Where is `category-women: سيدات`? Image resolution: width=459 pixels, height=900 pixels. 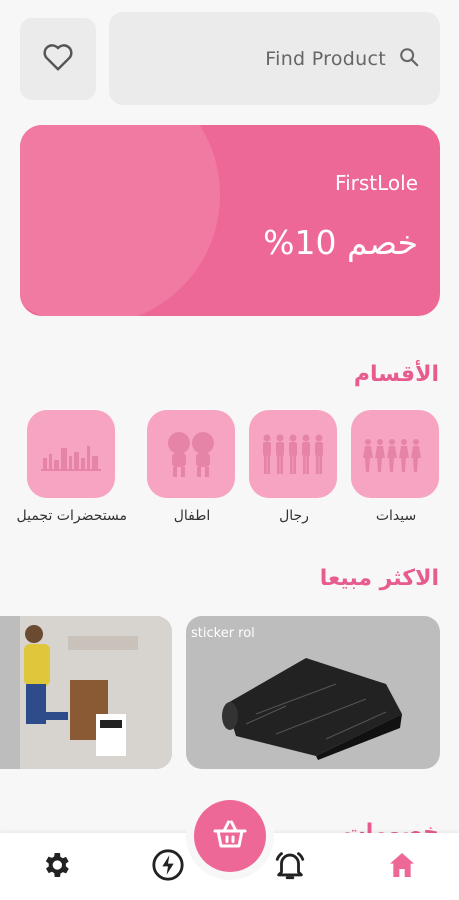
category-women: سيدات is located at coordinates (396, 467).